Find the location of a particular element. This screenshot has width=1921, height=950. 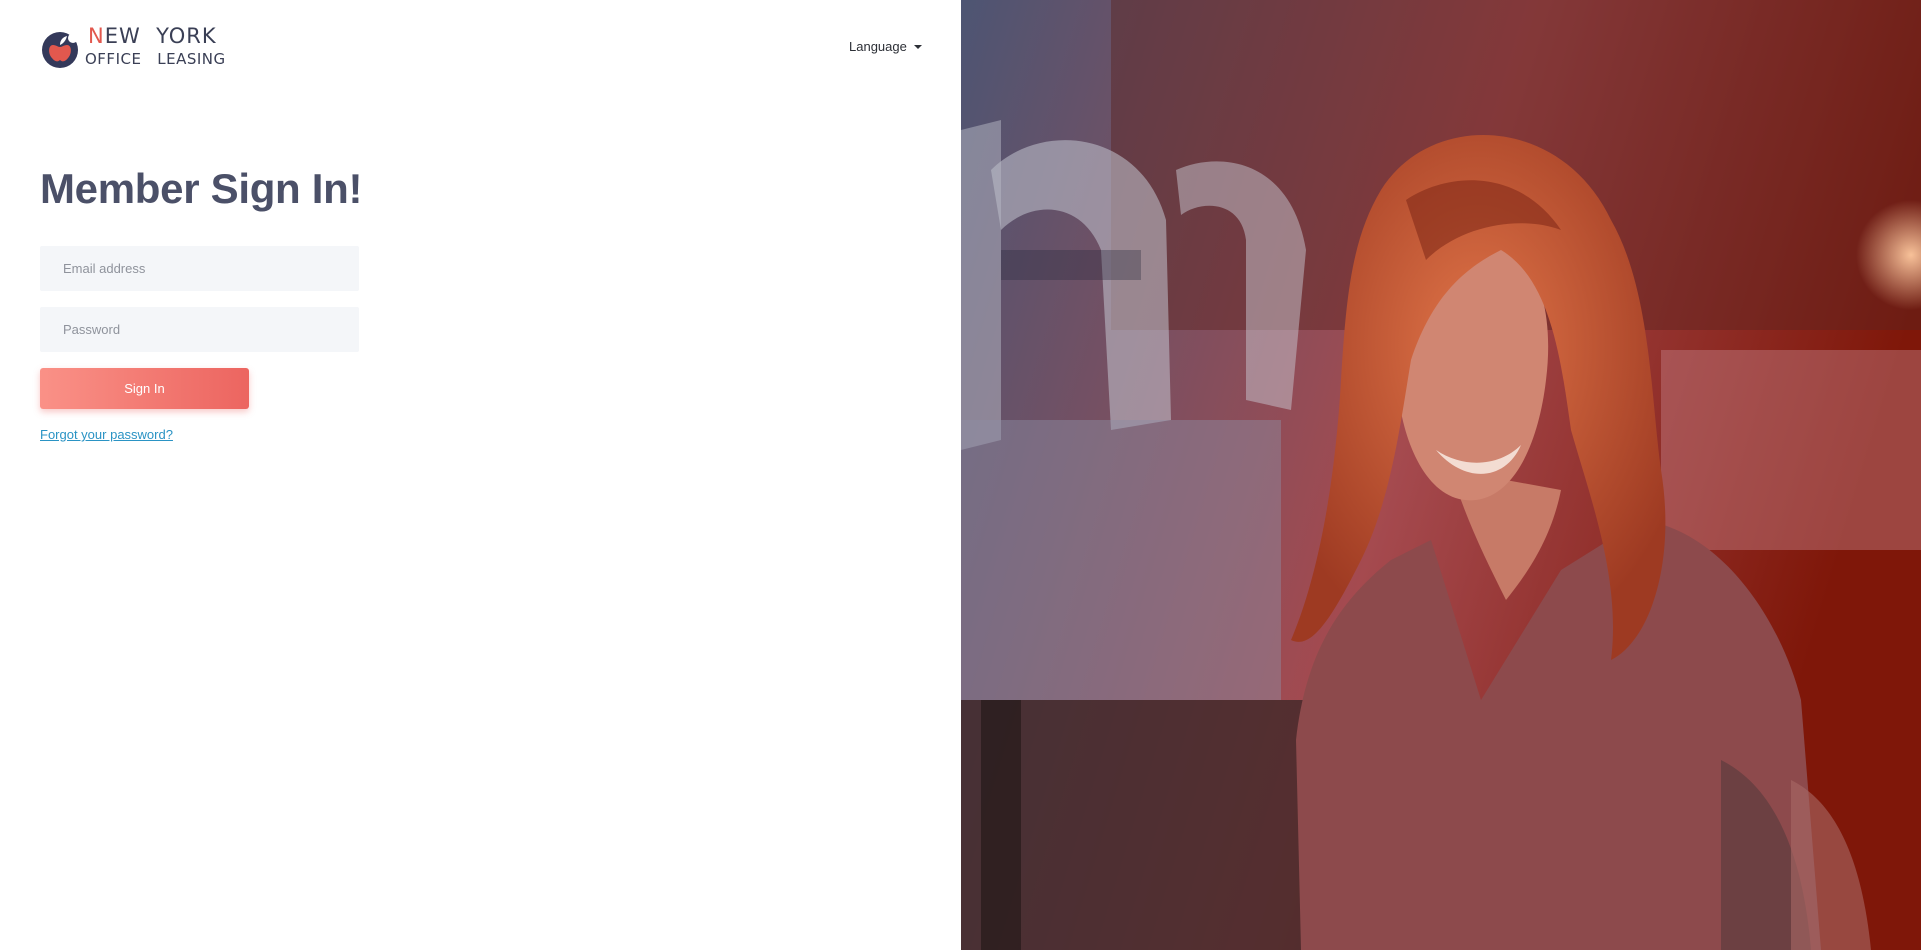

brand-line-1: NEW YORK is located at coordinates (152, 36).